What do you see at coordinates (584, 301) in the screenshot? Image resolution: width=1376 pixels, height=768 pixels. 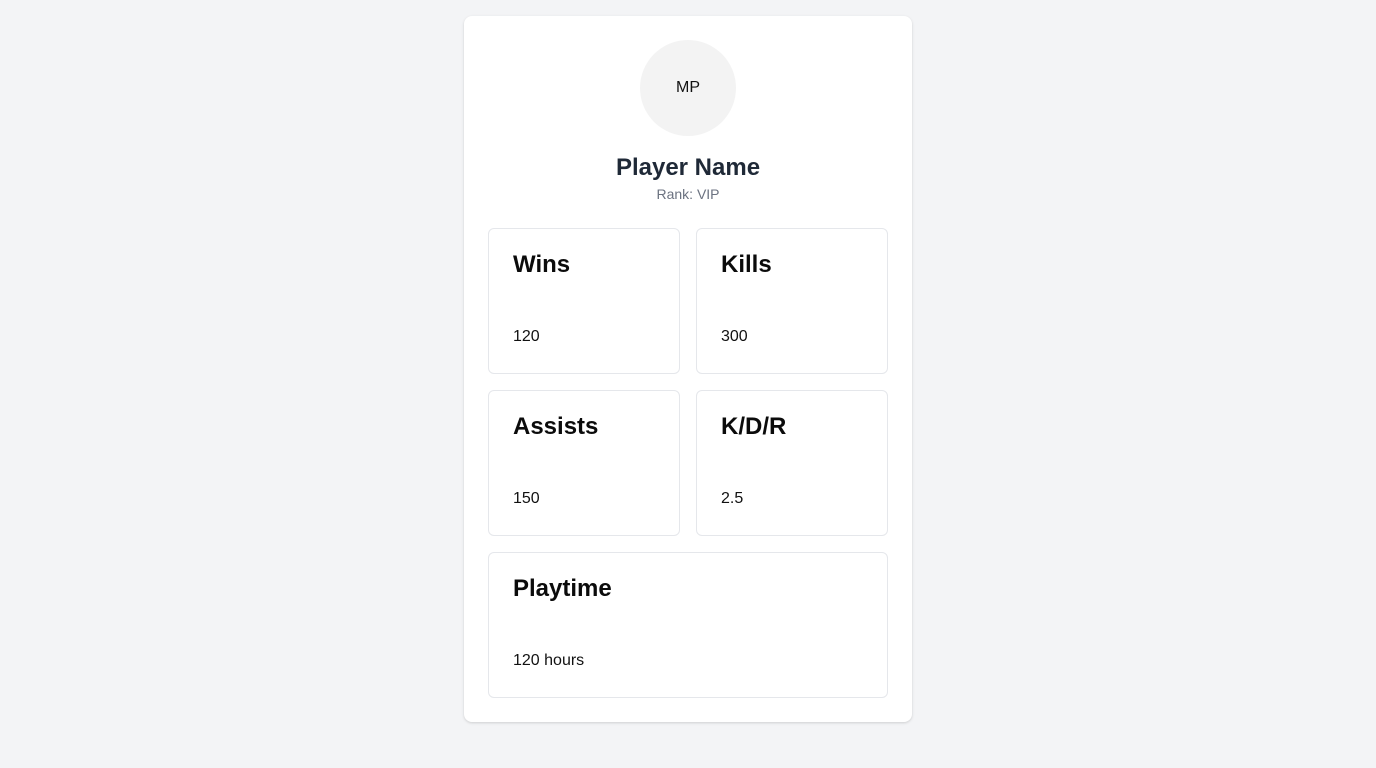 I see `stat-card-wins: Wins 120` at bounding box center [584, 301].